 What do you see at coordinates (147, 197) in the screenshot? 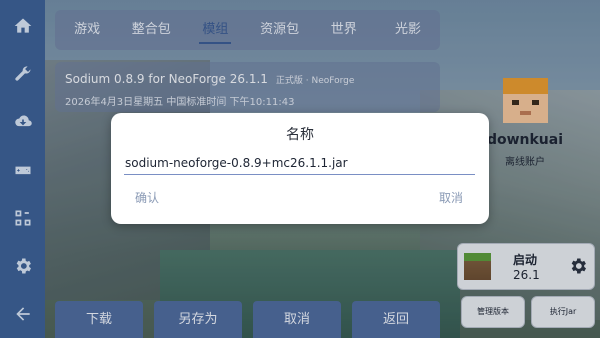
I see `confirm-button: 确认` at bounding box center [147, 197].